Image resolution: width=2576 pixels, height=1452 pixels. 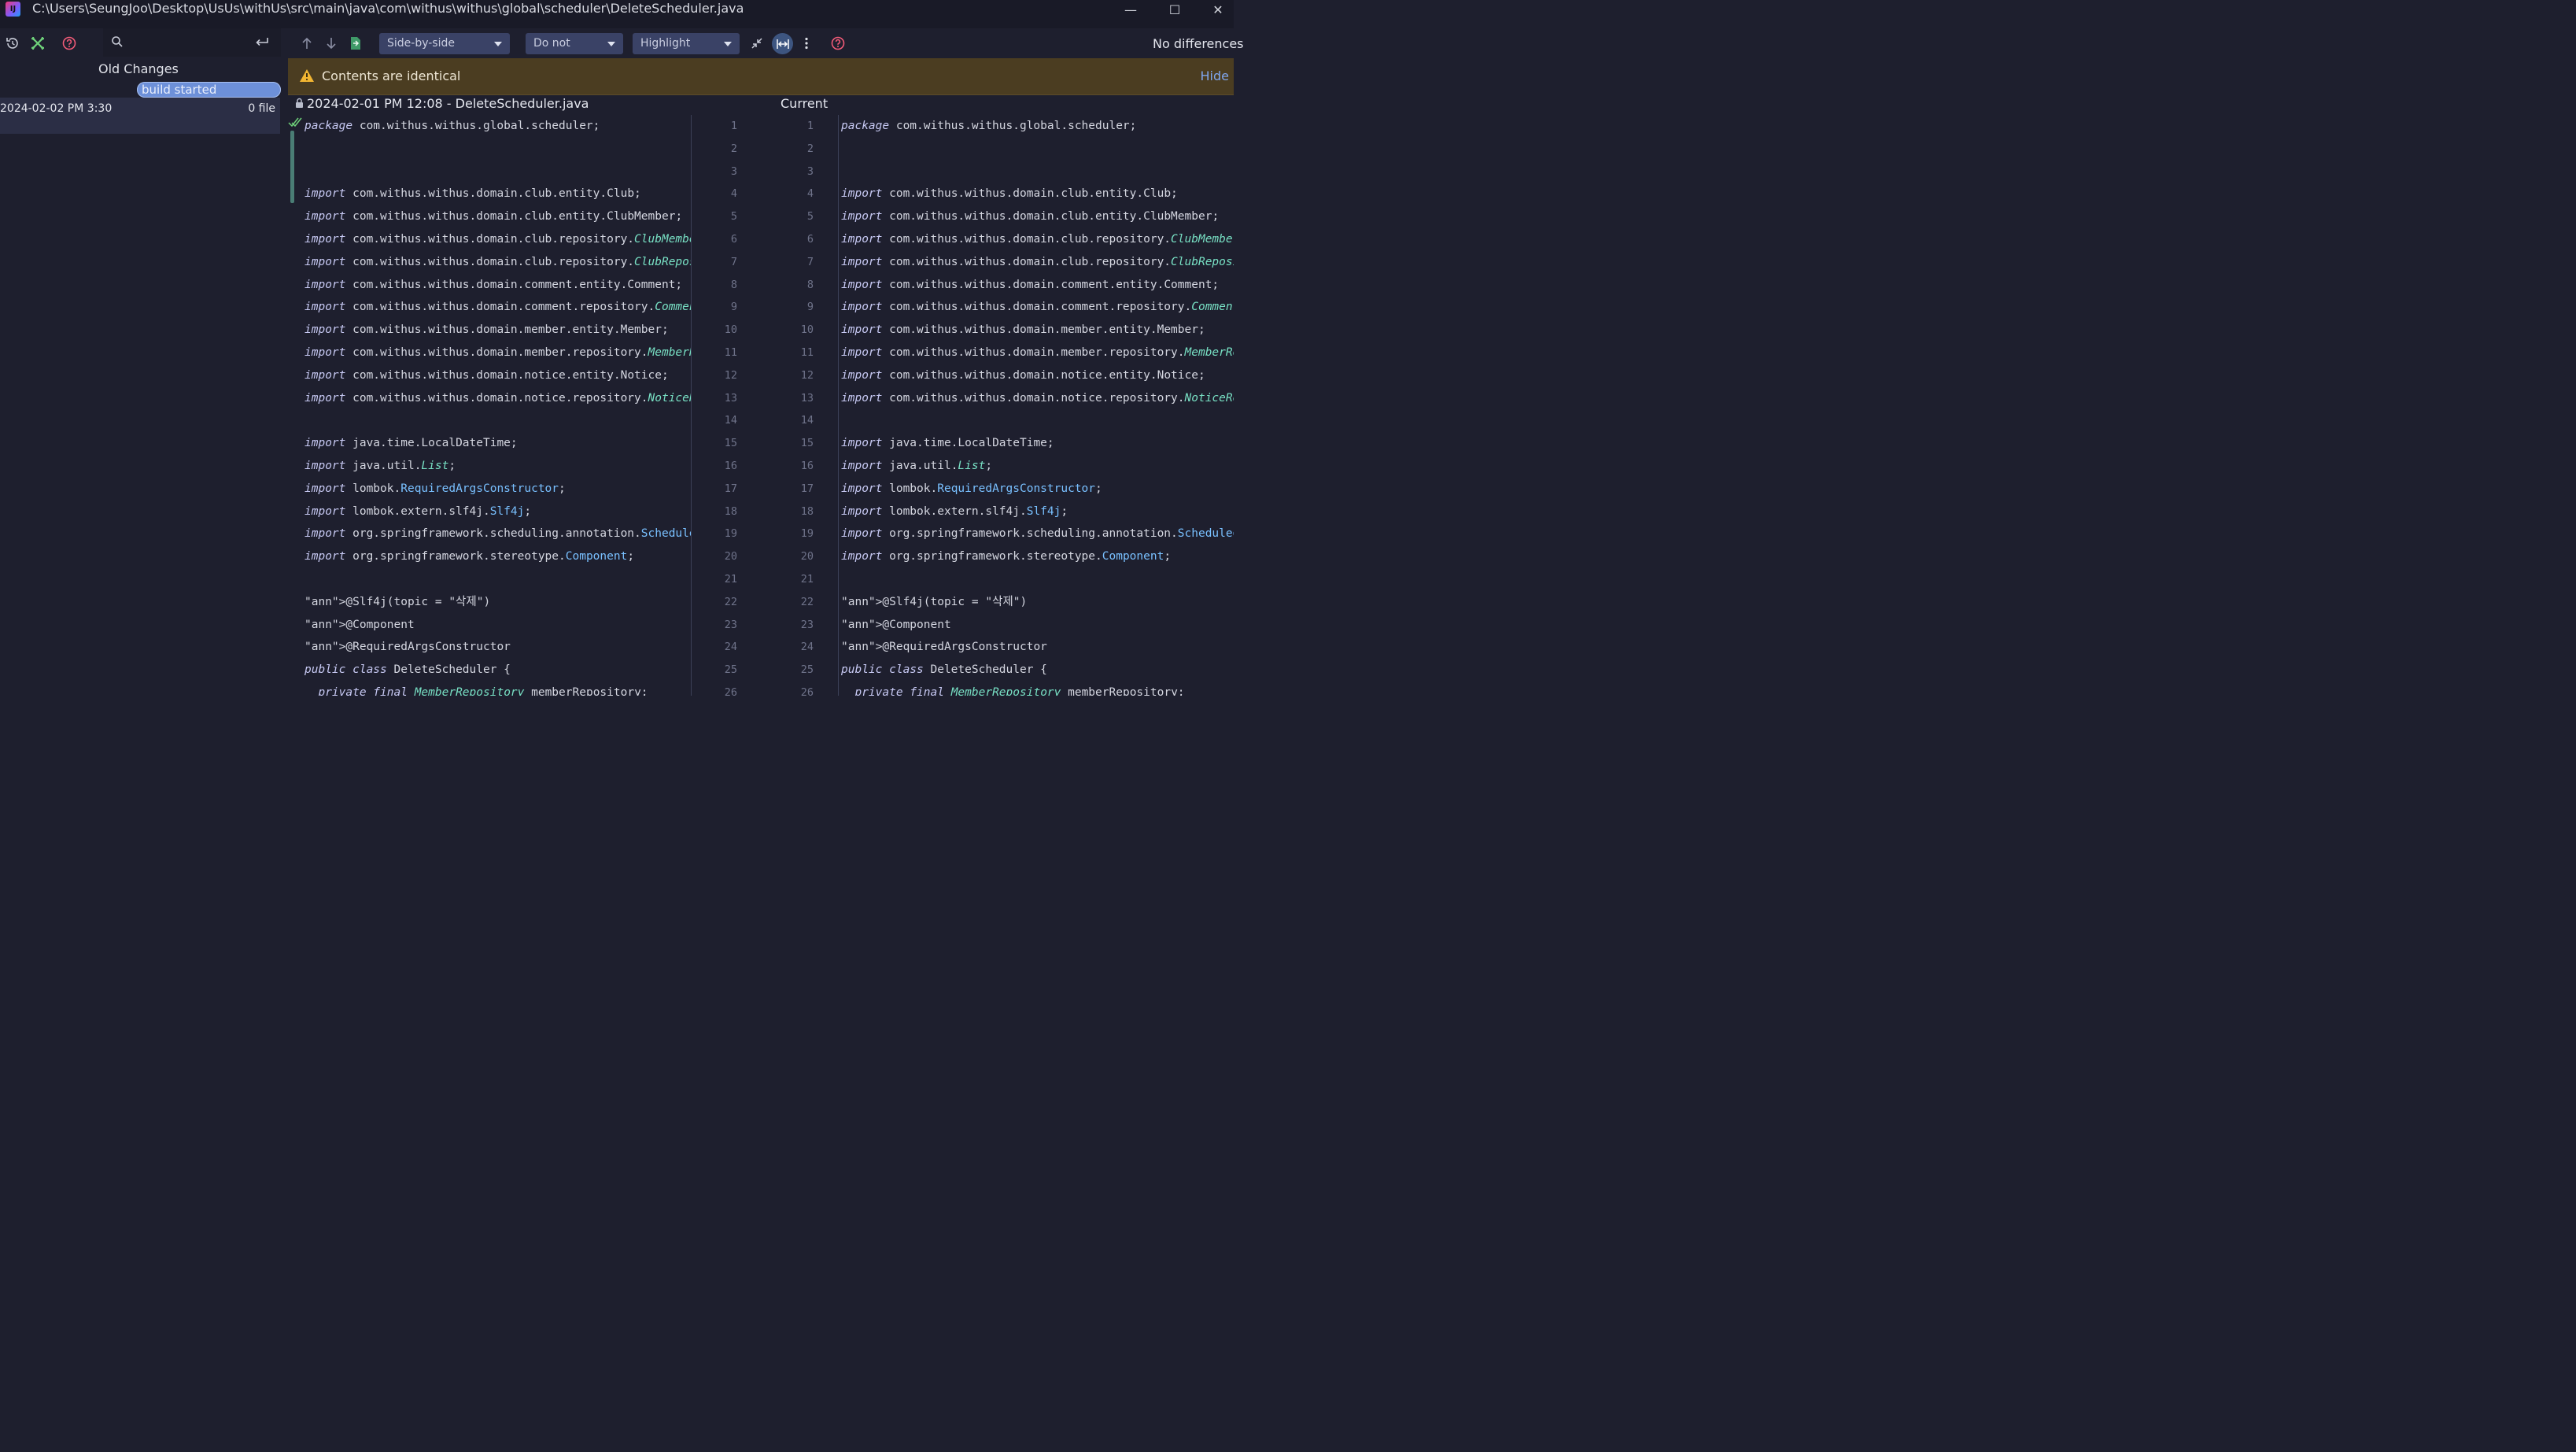 What do you see at coordinates (139, 68) in the screenshot?
I see `section-title: Old Changes` at bounding box center [139, 68].